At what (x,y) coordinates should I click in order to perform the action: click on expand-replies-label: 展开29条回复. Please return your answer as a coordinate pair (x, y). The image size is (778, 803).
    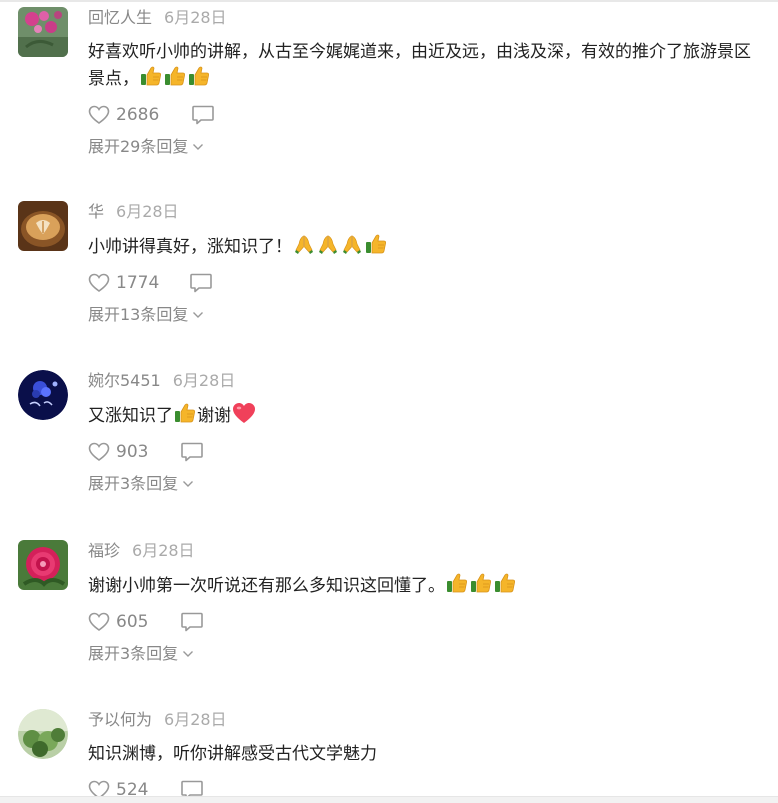
    Looking at the image, I should click on (138, 146).